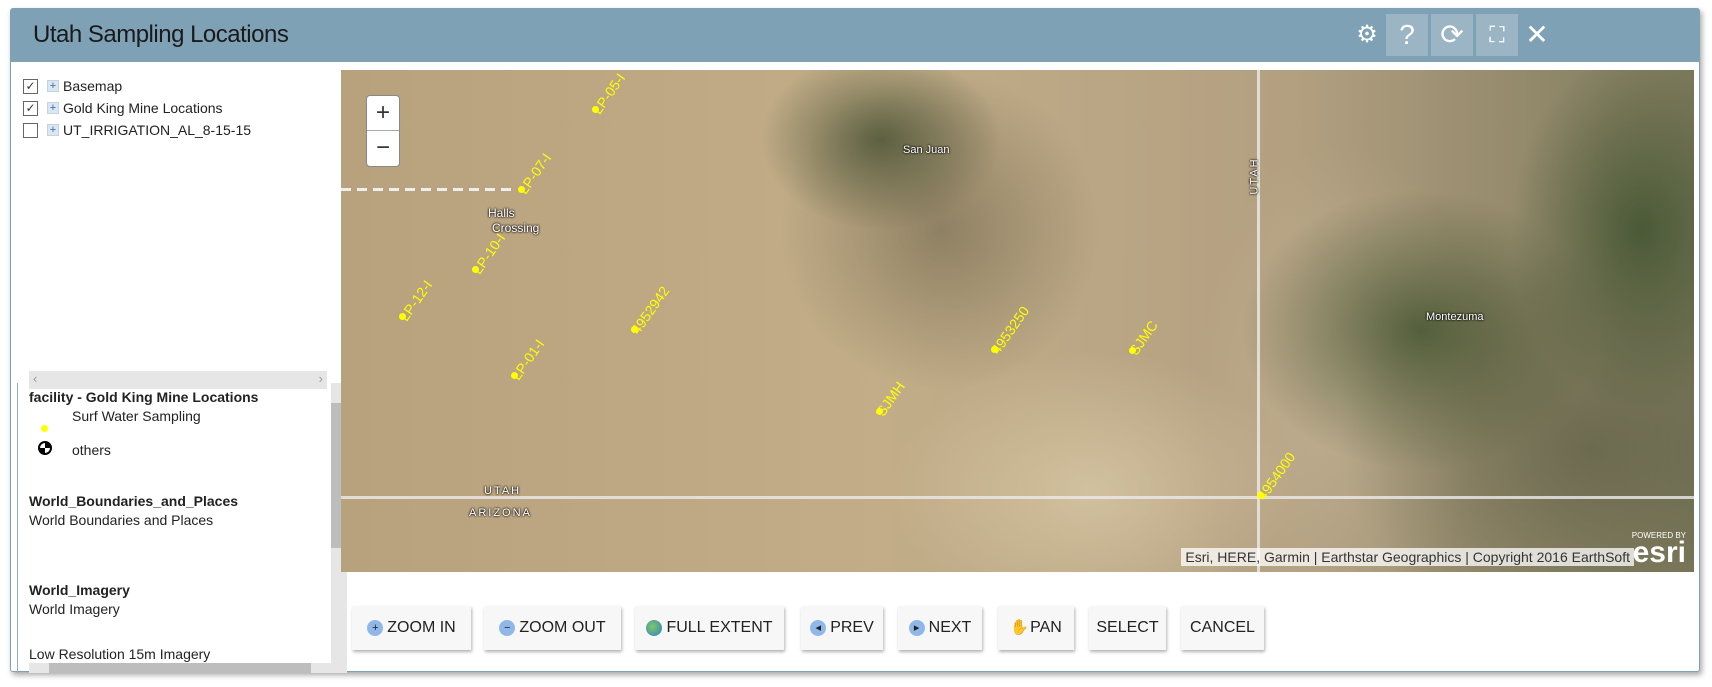  What do you see at coordinates (562, 627) in the screenshot?
I see `button-label: ZOOM OUT` at bounding box center [562, 627].